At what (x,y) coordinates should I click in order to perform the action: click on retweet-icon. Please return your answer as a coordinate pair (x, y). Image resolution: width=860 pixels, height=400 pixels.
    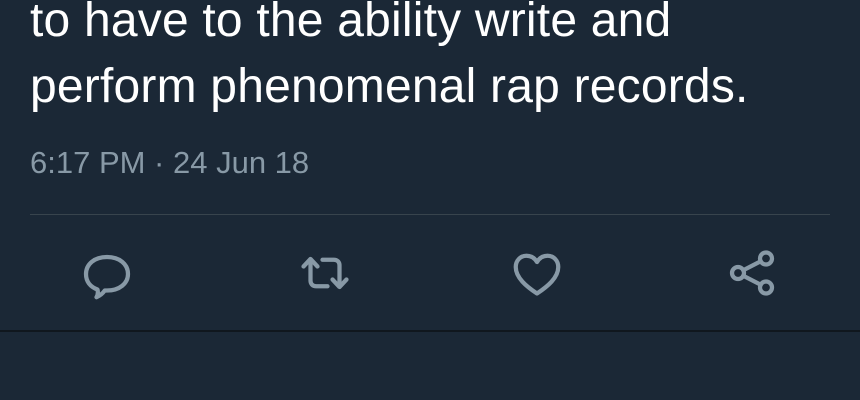
    Looking at the image, I should click on (325, 273).